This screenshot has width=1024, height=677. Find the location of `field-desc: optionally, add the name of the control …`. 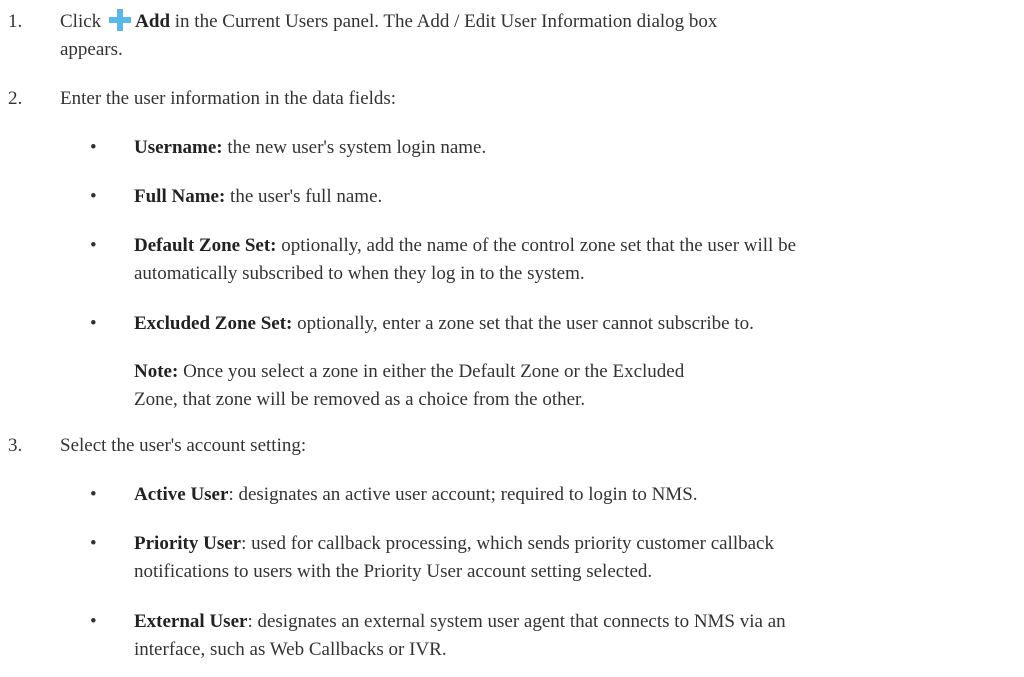

field-desc: optionally, add the name of the control … is located at coordinates (536, 245).